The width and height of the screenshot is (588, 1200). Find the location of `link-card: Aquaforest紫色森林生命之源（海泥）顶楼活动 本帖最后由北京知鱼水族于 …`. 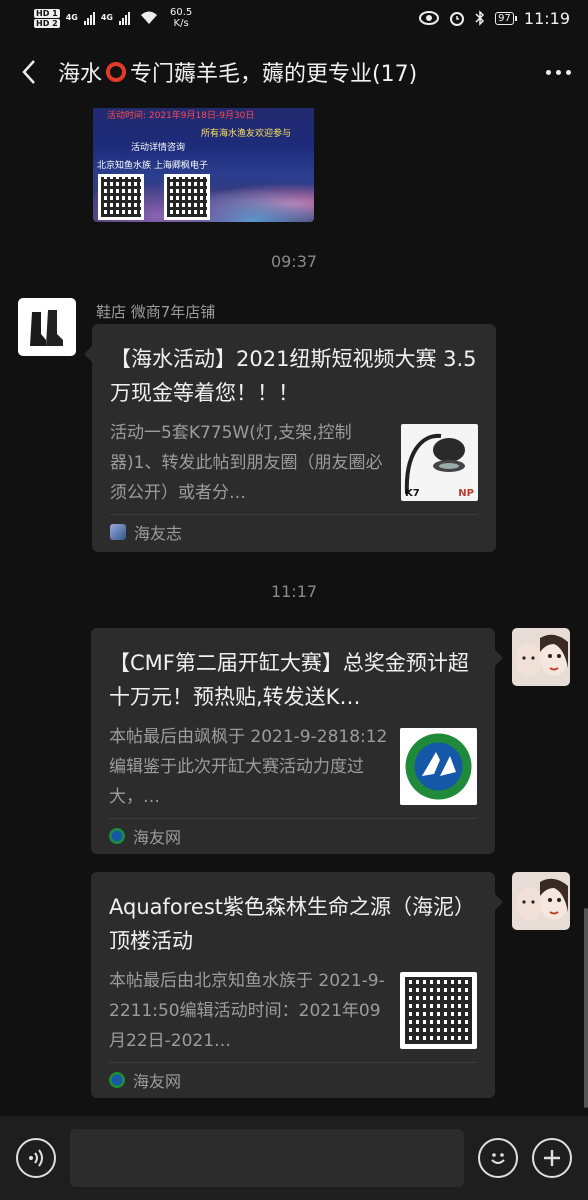

link-card: Aquaforest紫色森林生命之源（海泥）顶楼活动 本帖最后由北京知鱼水族于 … is located at coordinates (297, 985).